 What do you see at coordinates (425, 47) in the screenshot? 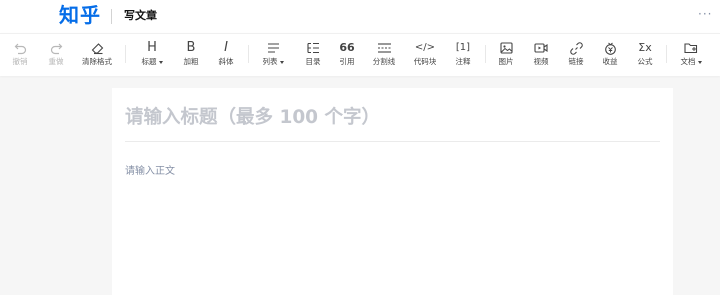
I see `code-icon: </>` at bounding box center [425, 47].